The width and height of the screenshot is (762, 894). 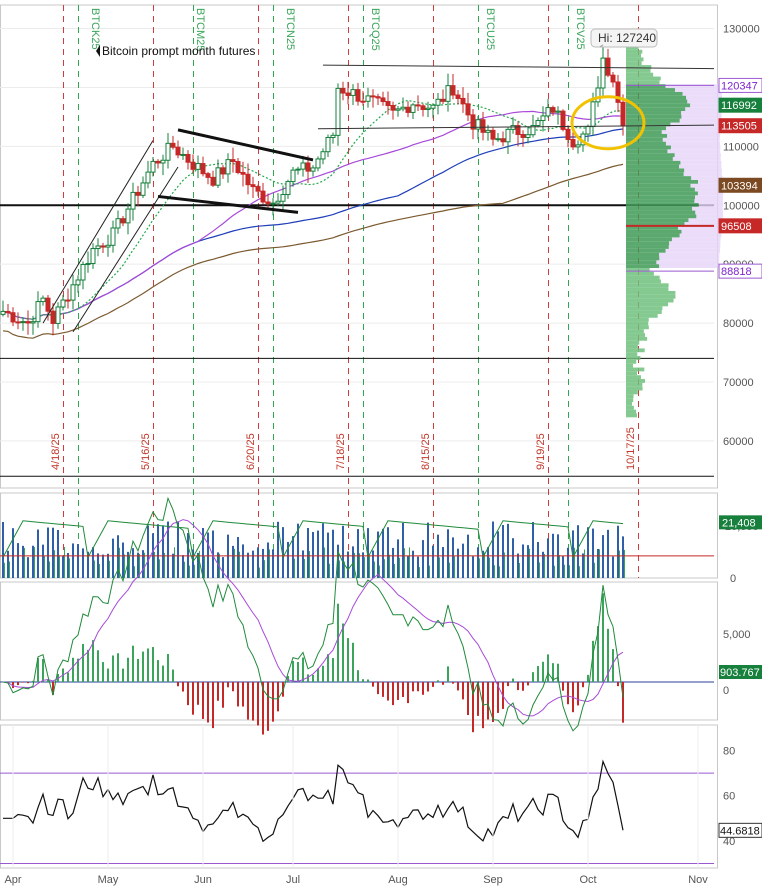 What do you see at coordinates (740, 831) in the screenshot?
I see `rsi-value-label: 44.6818` at bounding box center [740, 831].